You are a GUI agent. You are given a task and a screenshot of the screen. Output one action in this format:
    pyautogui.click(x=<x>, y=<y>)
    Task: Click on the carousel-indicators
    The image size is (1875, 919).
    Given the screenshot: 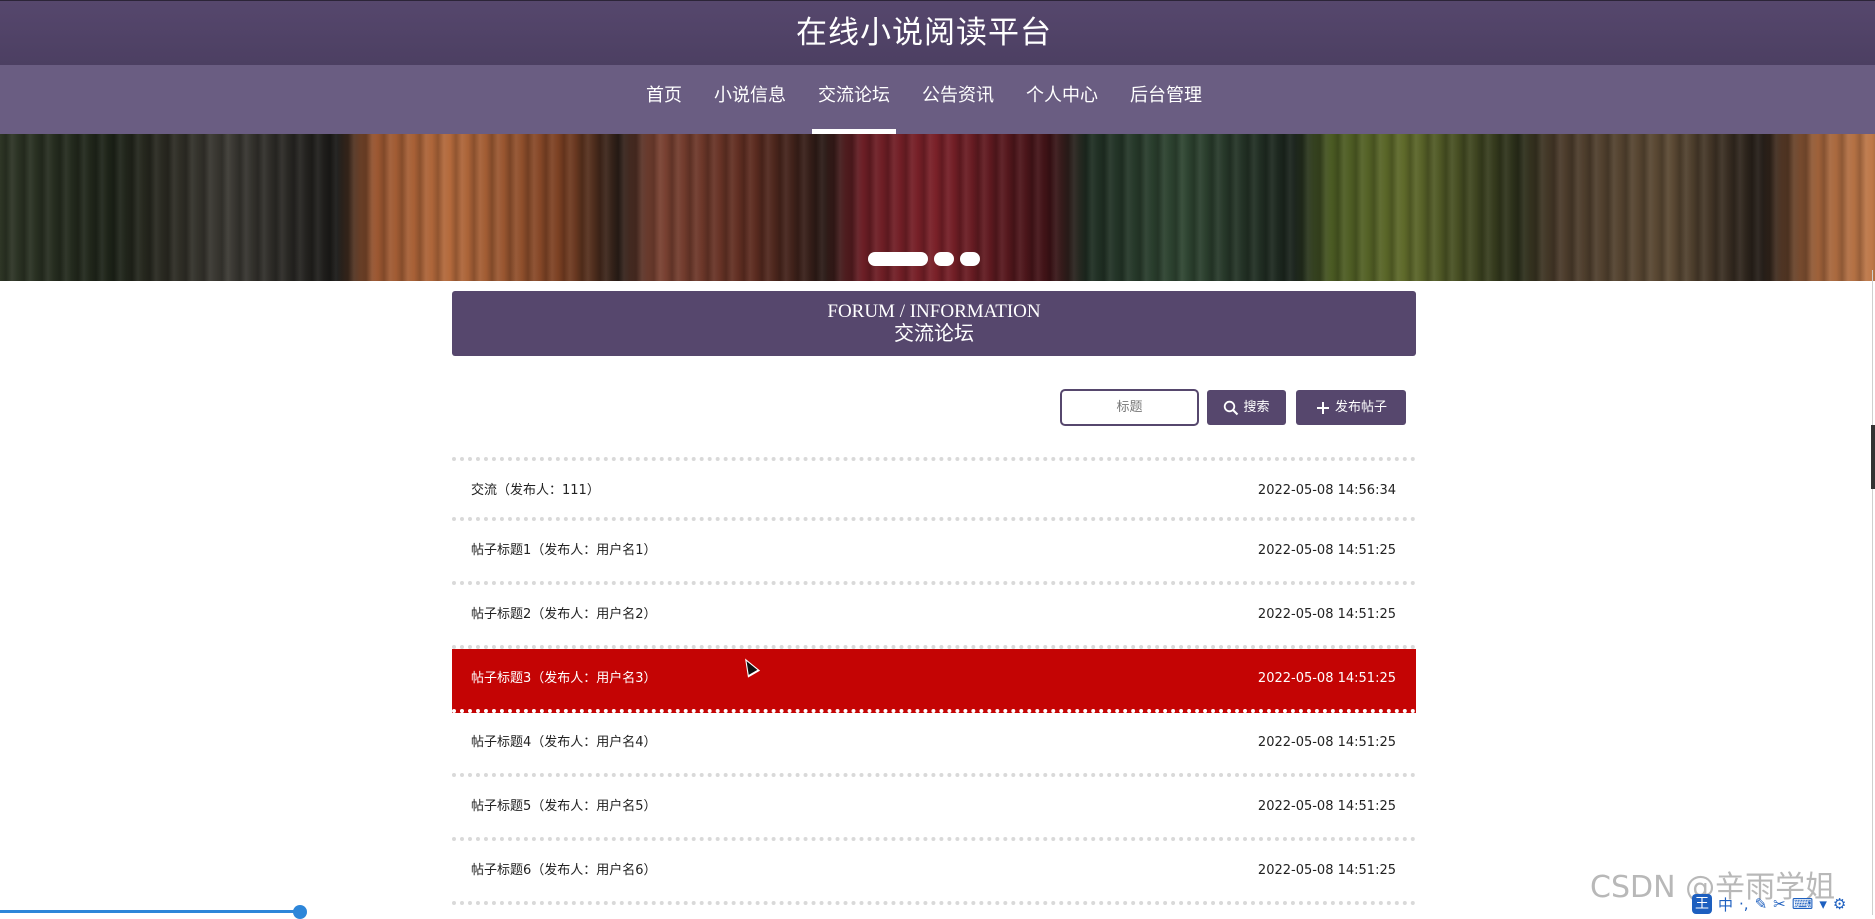 What is the action you would take?
    pyautogui.click(x=924, y=259)
    